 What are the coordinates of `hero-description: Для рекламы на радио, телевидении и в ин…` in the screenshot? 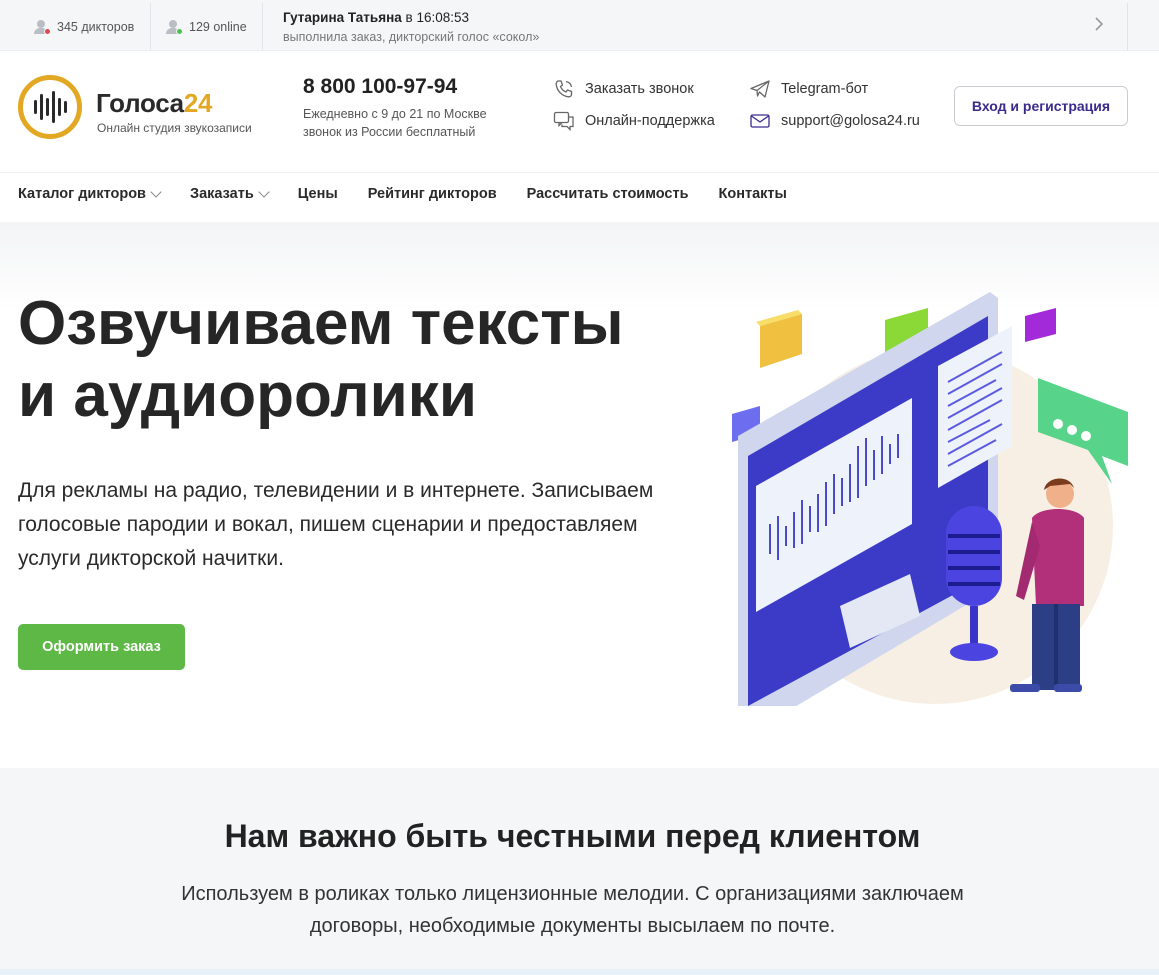 It's located at (336, 524).